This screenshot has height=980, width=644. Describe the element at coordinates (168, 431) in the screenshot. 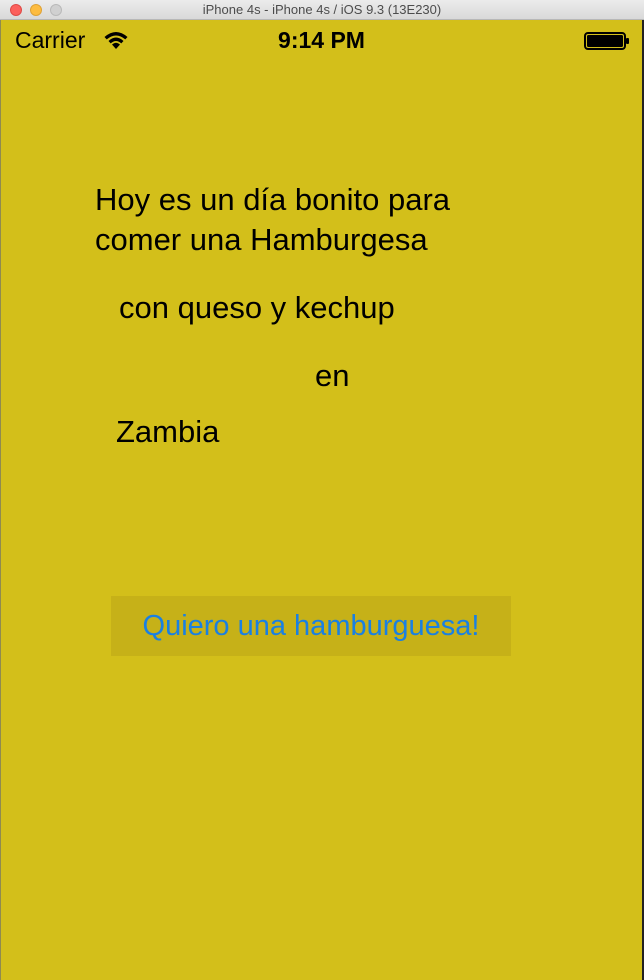

I see `zambia-text: Zambia` at that location.